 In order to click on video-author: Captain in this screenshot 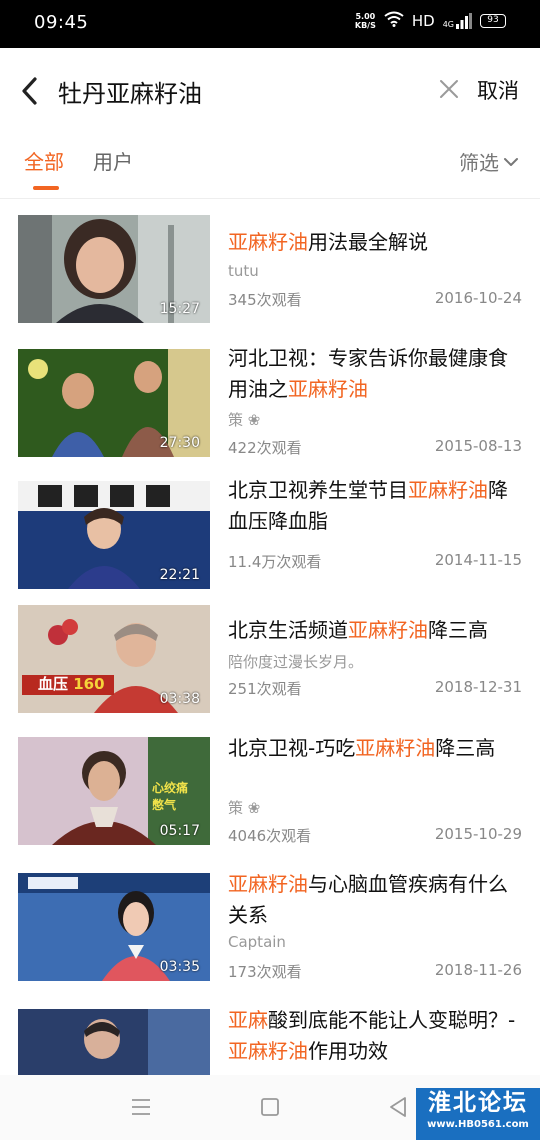, I will do `click(257, 942)`.